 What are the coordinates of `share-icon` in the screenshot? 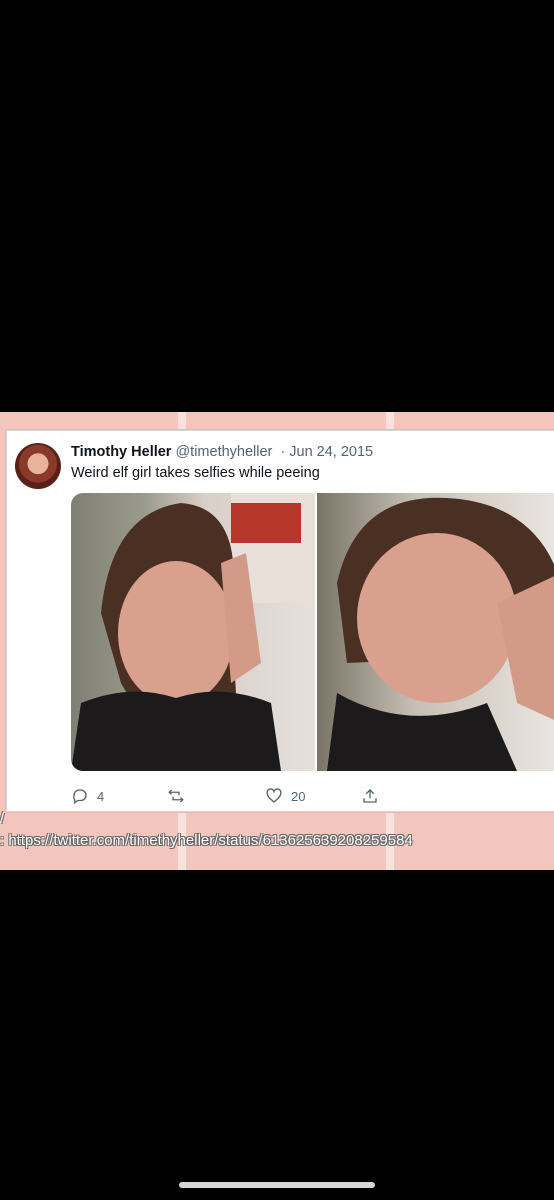 It's located at (370, 796).